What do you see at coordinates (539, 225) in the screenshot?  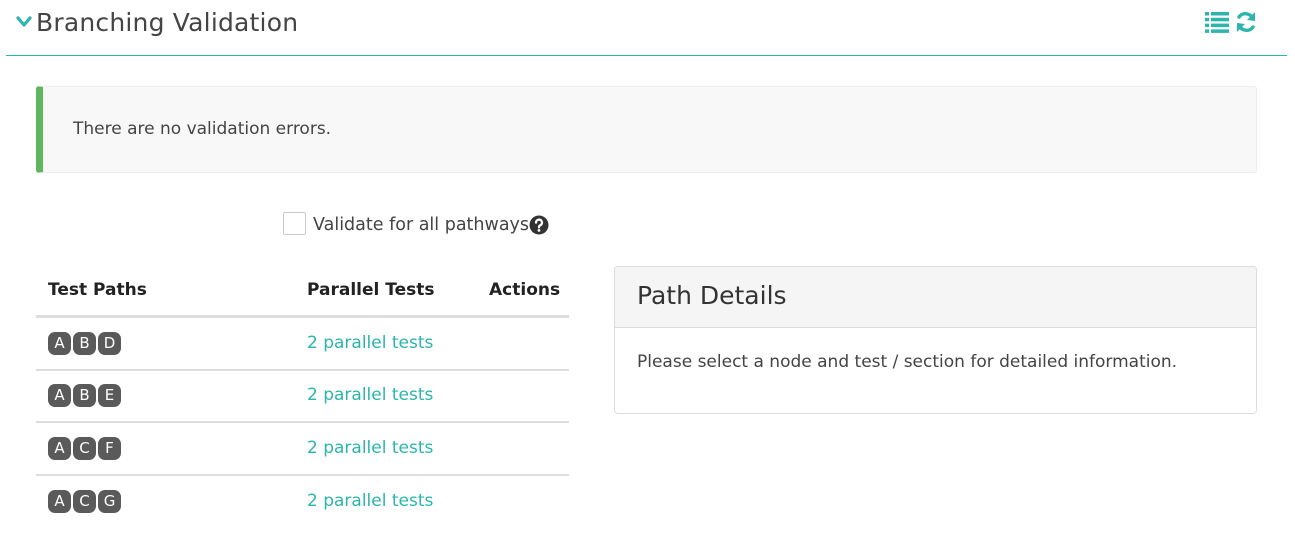 I see `question-circle-icon` at bounding box center [539, 225].